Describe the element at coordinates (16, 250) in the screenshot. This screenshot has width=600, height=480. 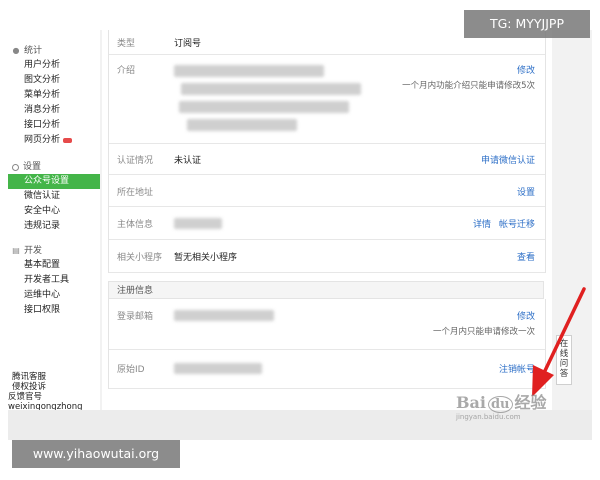
I see `dev-icon: ▤` at that location.